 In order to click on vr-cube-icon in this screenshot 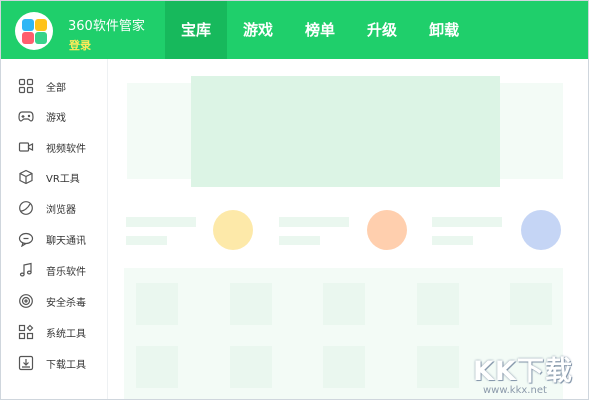, I will do `click(26, 177)`.